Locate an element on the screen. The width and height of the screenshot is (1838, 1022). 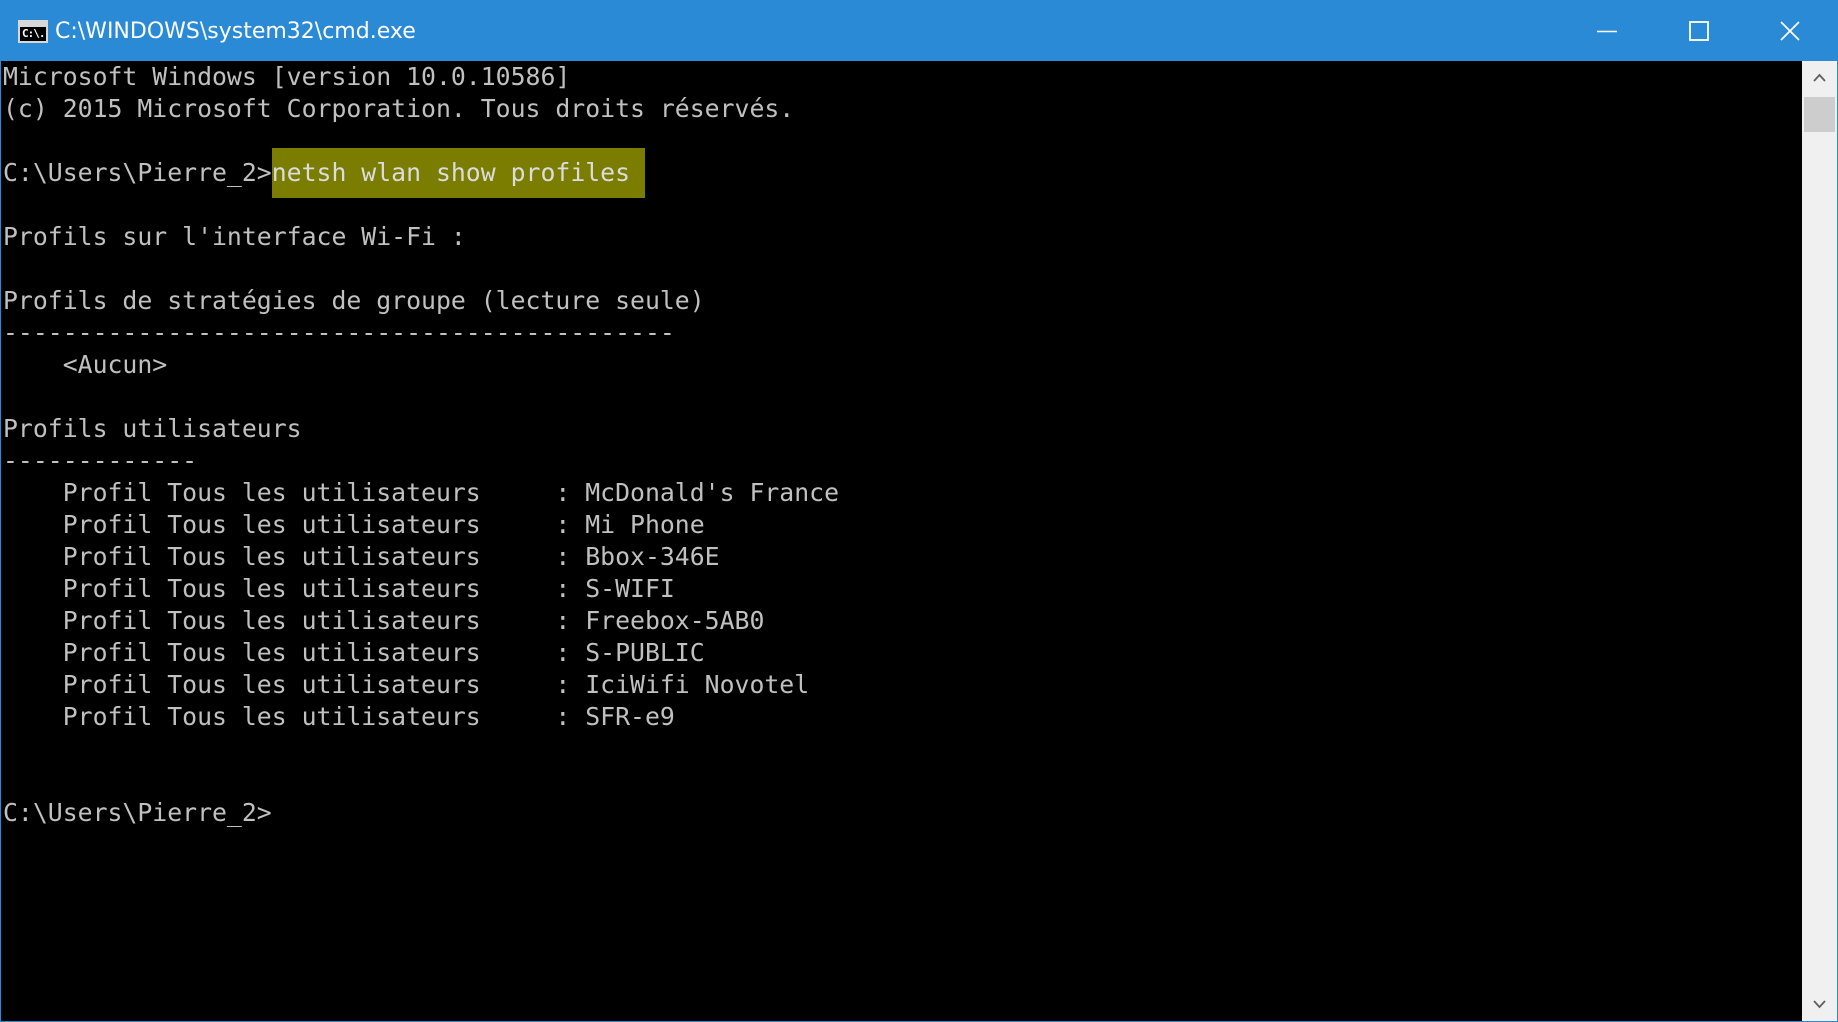
vertical-scrollbar is located at coordinates (1819, 541).